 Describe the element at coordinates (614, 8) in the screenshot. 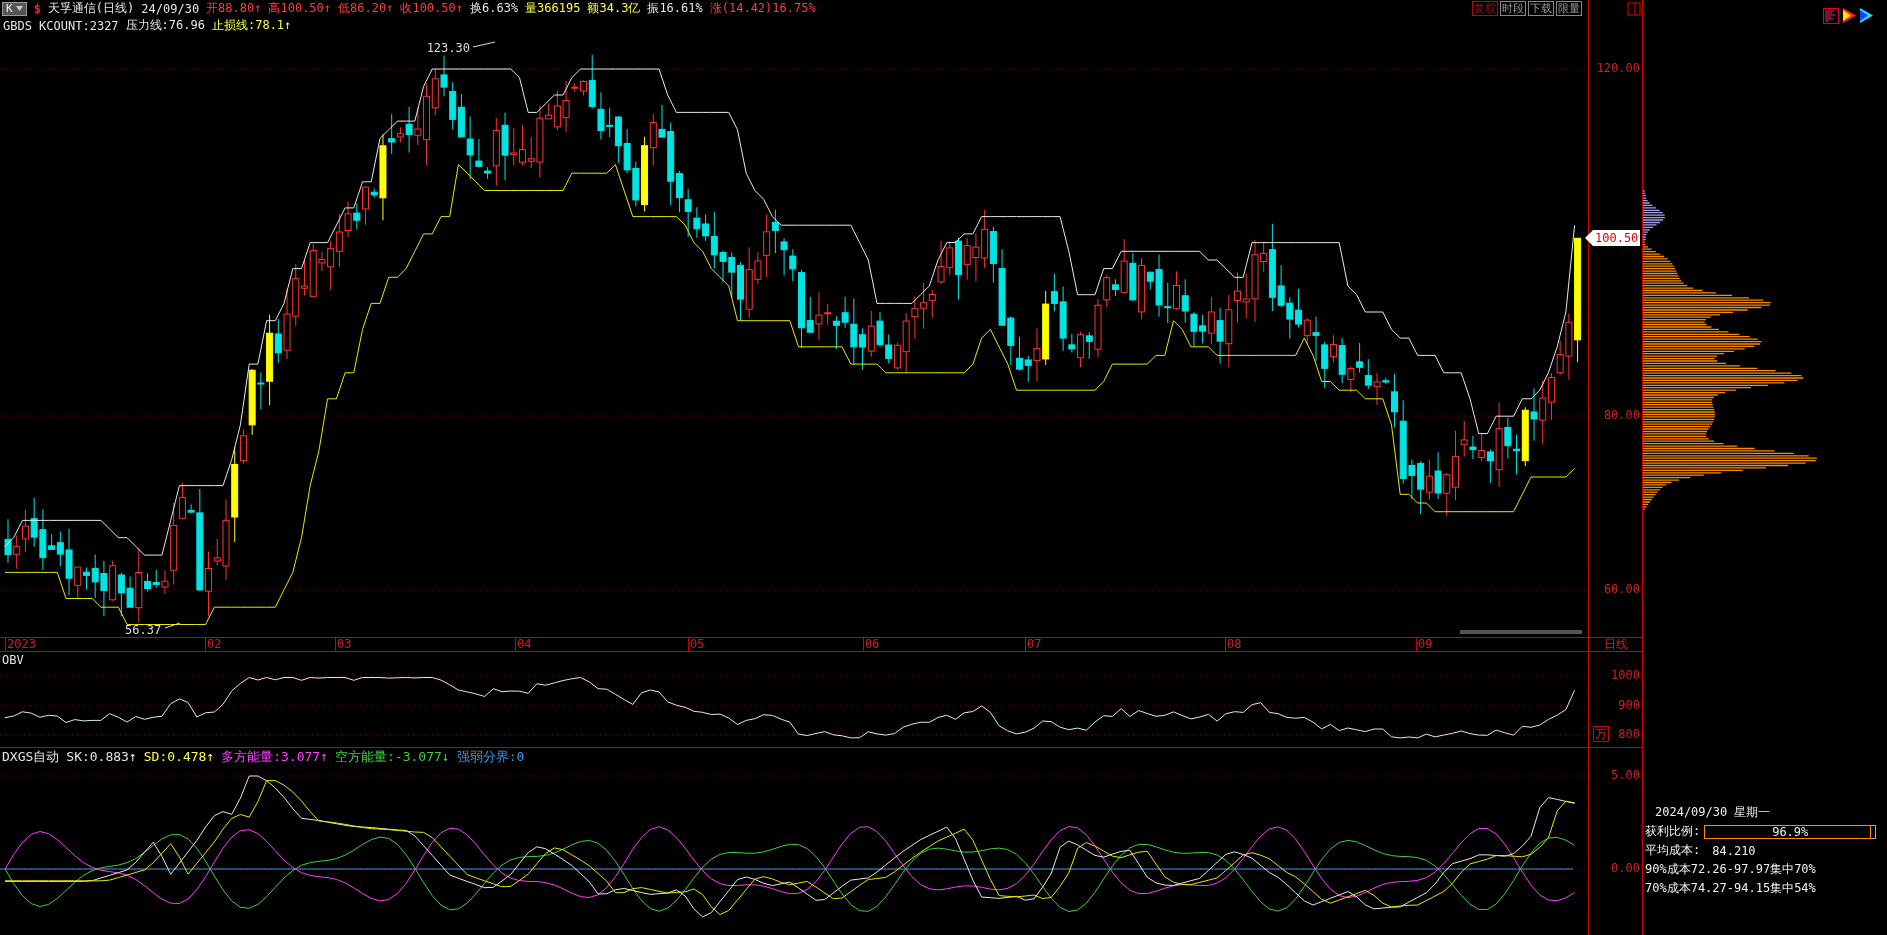

I see `quote-value: 额34.3亿` at that location.